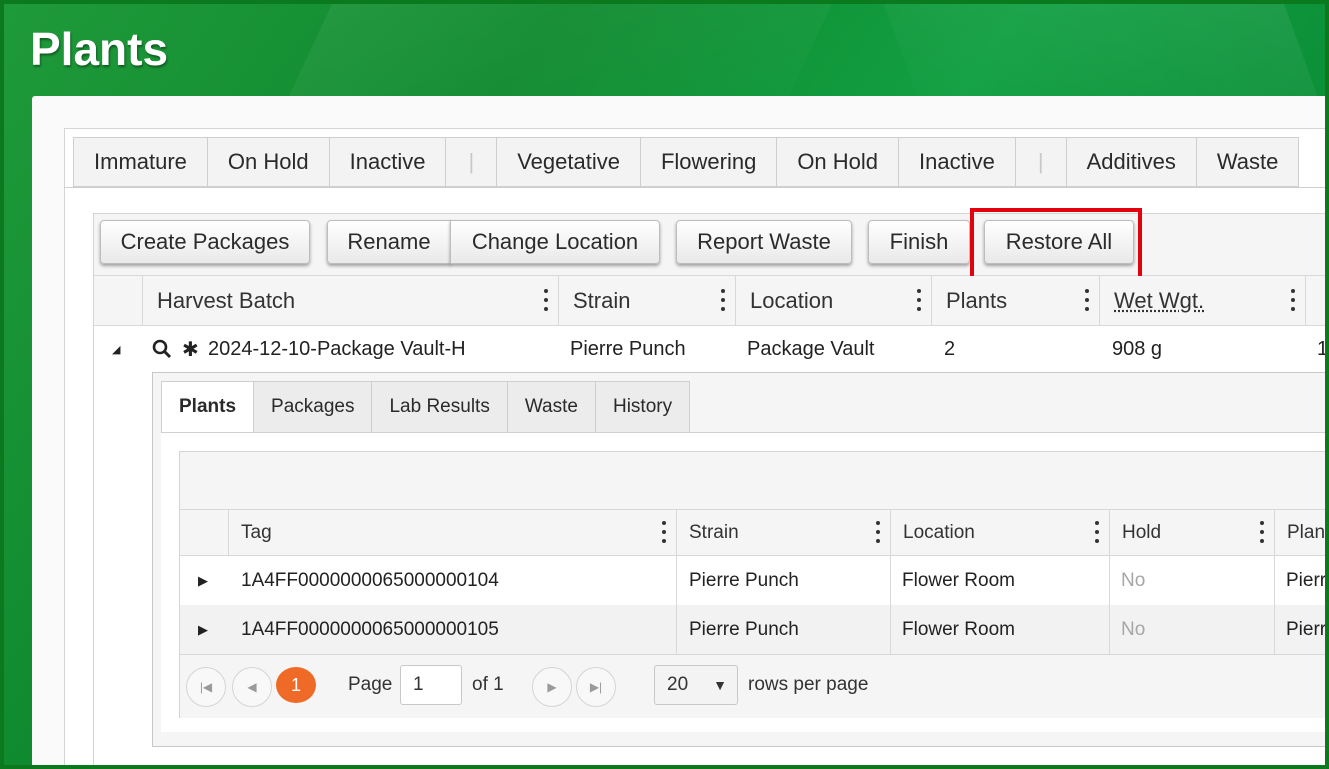 The width and height of the screenshot is (1329, 769). What do you see at coordinates (1315, 301) in the screenshot?
I see `column-header-partial` at bounding box center [1315, 301].